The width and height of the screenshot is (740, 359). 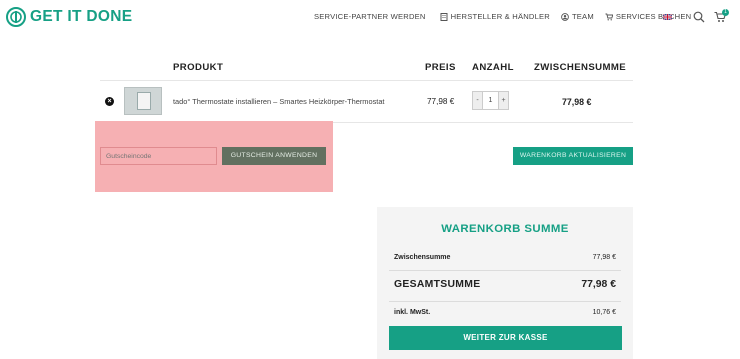 I want to click on update-cart-button: WARENKORB AKTUALISIEREN, so click(x=573, y=156).